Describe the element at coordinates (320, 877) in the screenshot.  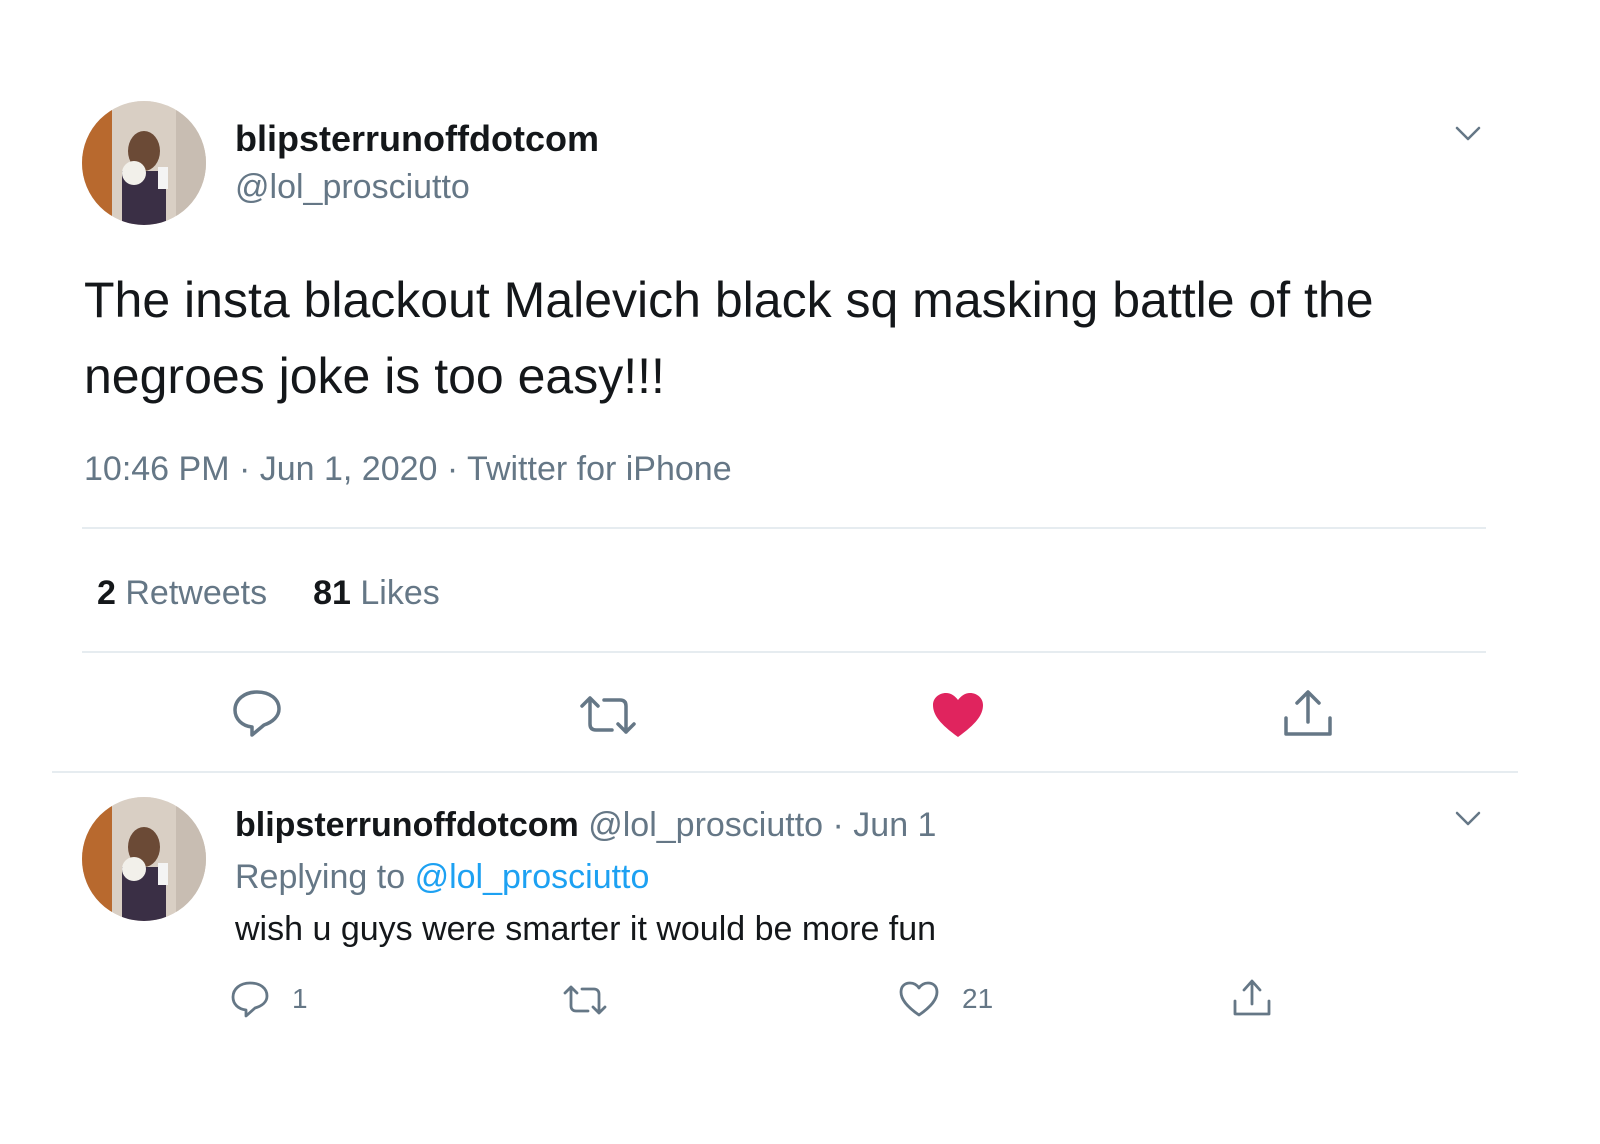
I see `replying-prefix: Replying to` at that location.